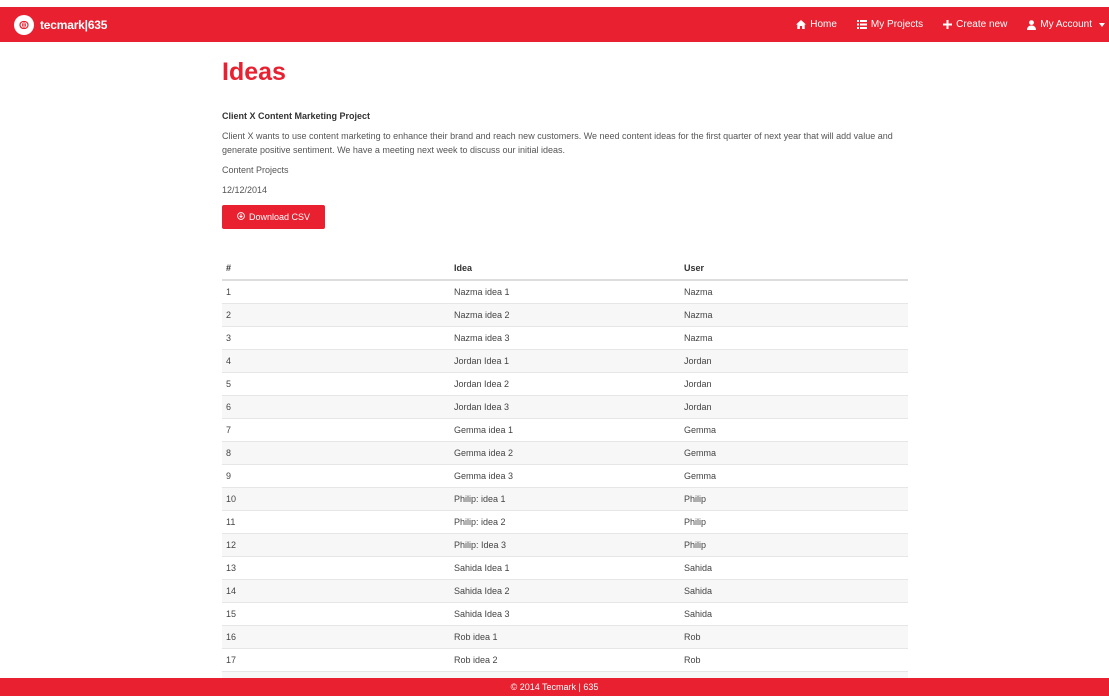 Image resolution: width=1109 pixels, height=696 pixels. I want to click on idea-text-cell: Gemma idea 3, so click(565, 476).